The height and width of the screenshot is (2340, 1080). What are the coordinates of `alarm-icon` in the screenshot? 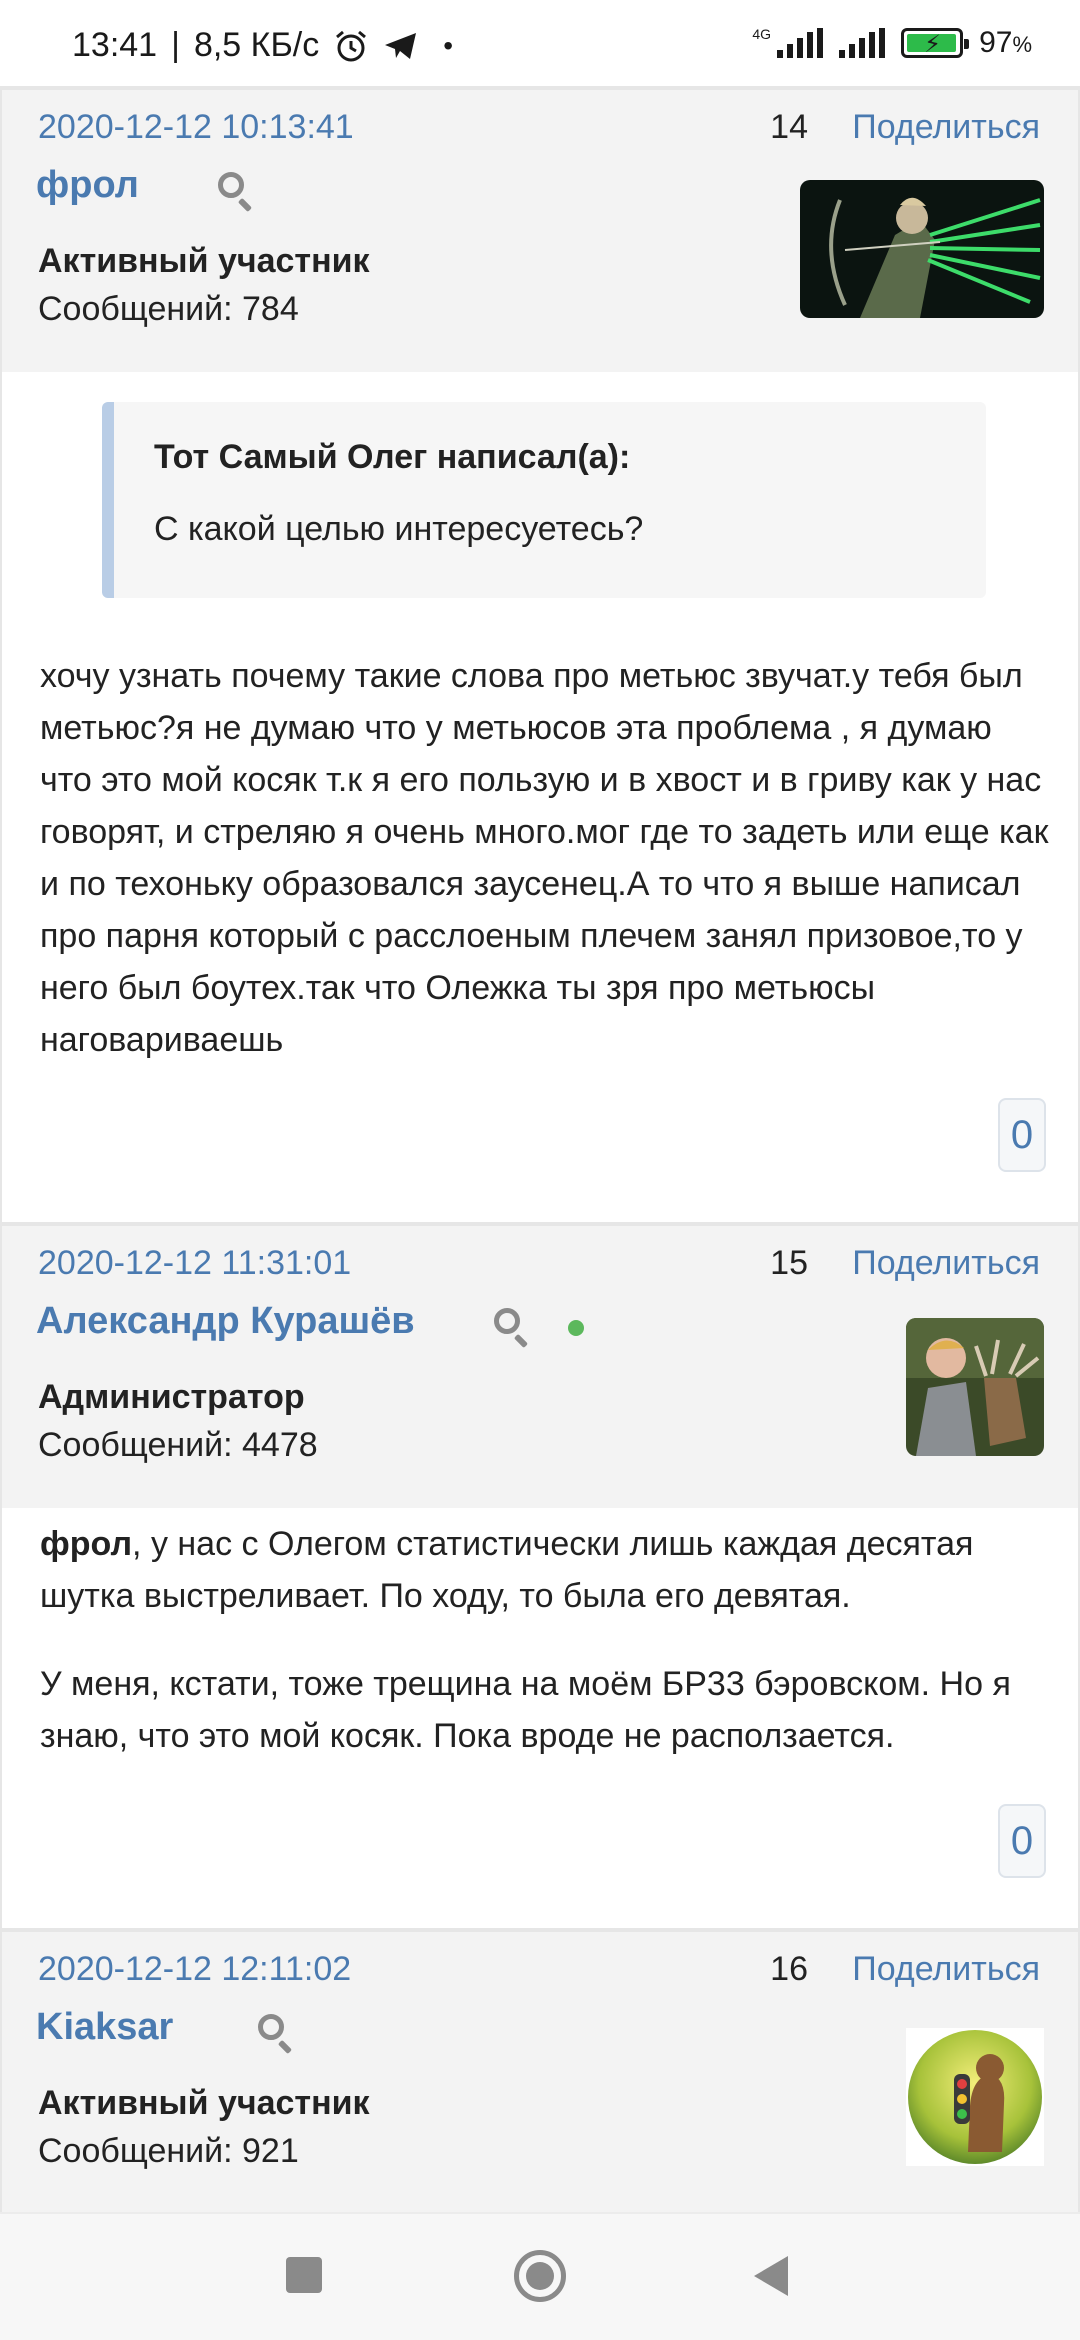 It's located at (351, 45).